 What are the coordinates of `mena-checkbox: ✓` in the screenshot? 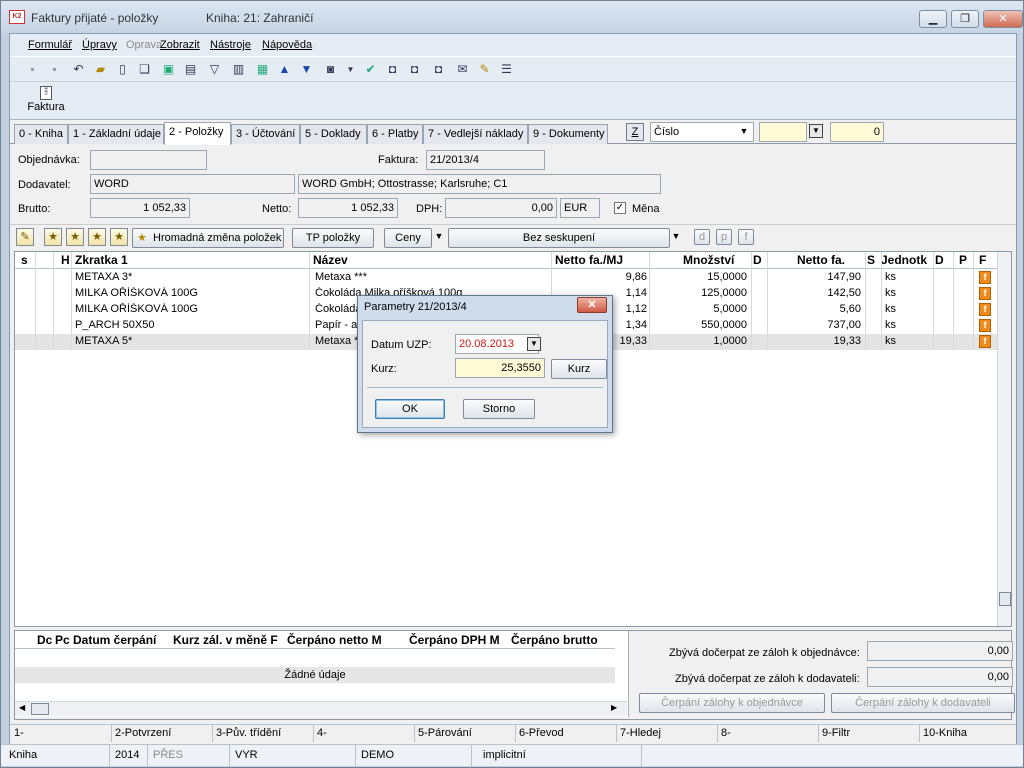 It's located at (620, 208).